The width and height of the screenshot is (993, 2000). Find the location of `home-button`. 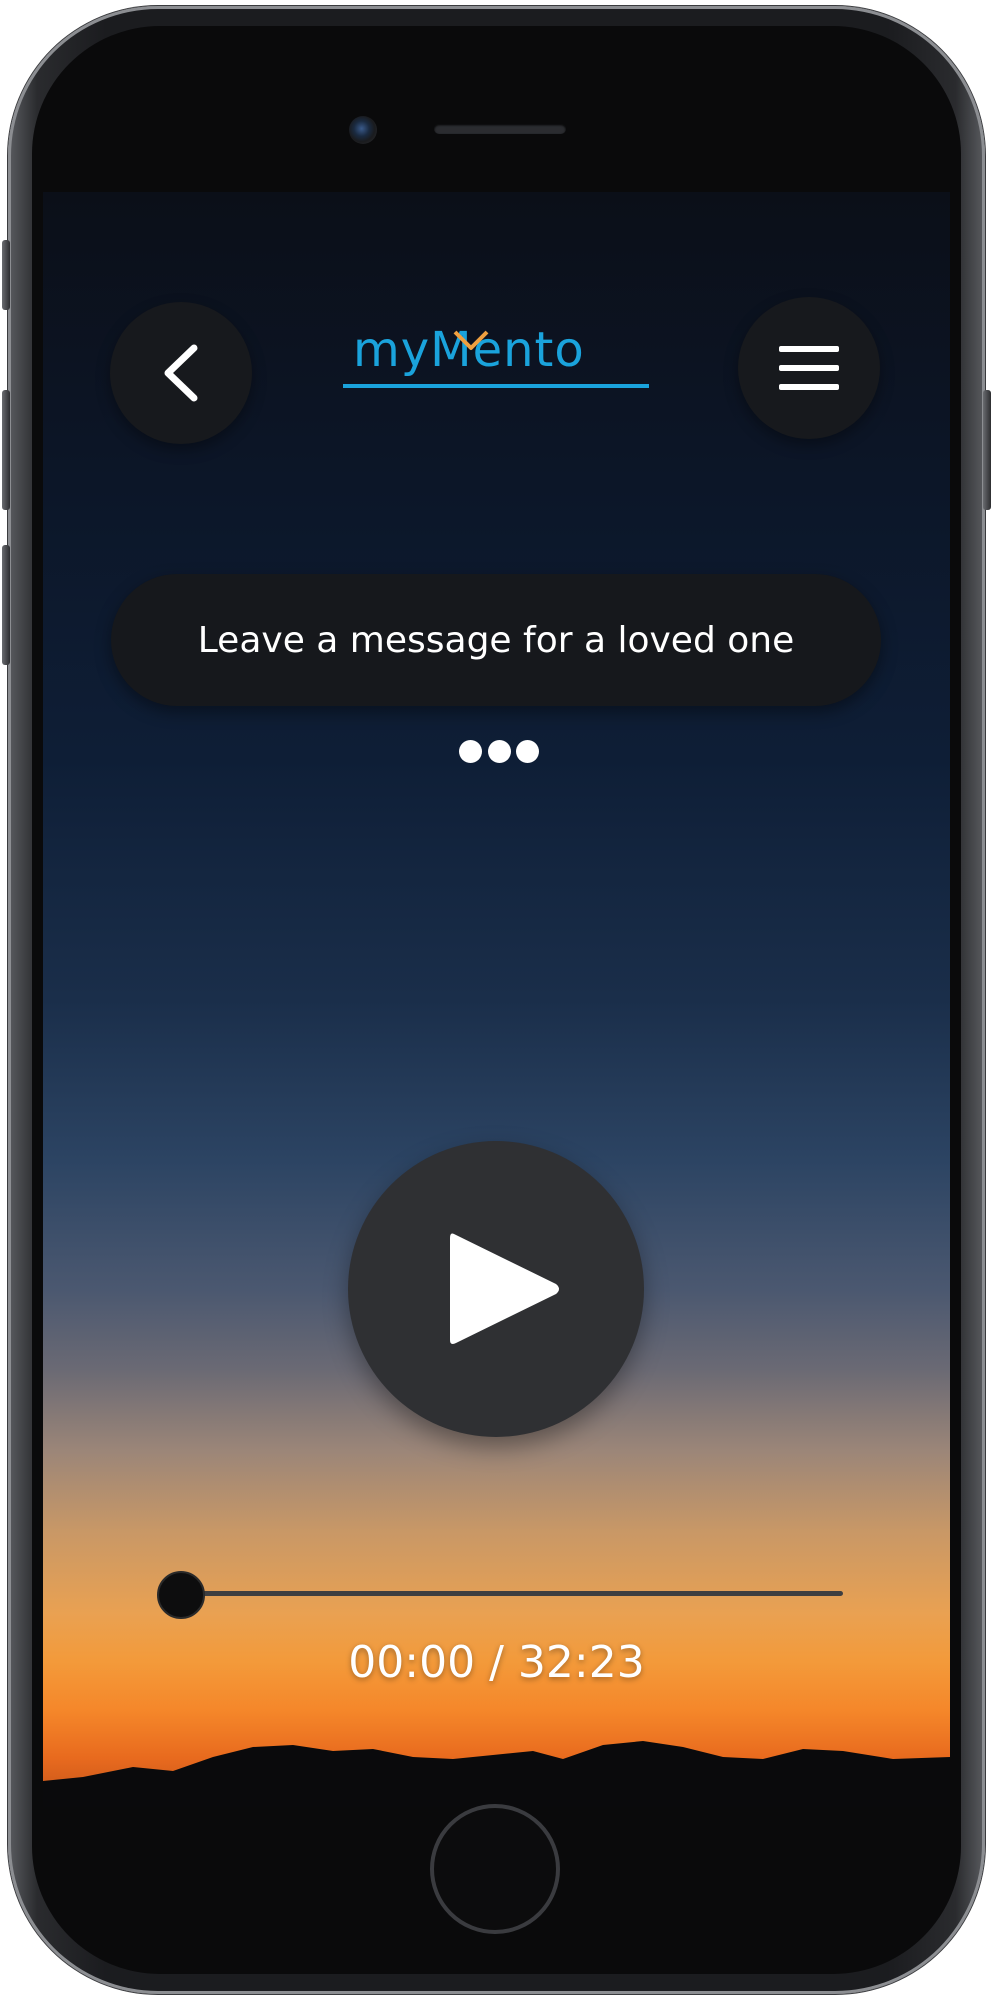

home-button is located at coordinates (495, 1869).